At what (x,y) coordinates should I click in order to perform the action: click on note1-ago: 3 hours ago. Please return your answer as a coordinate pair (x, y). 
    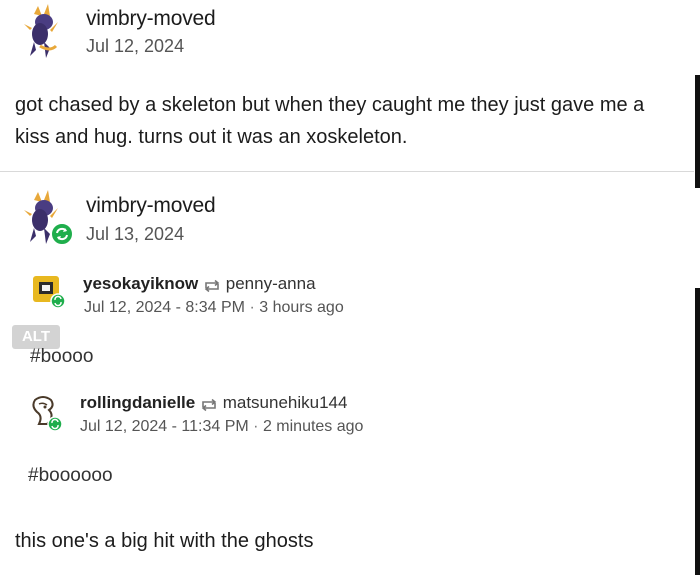
    Looking at the image, I should click on (301, 307).